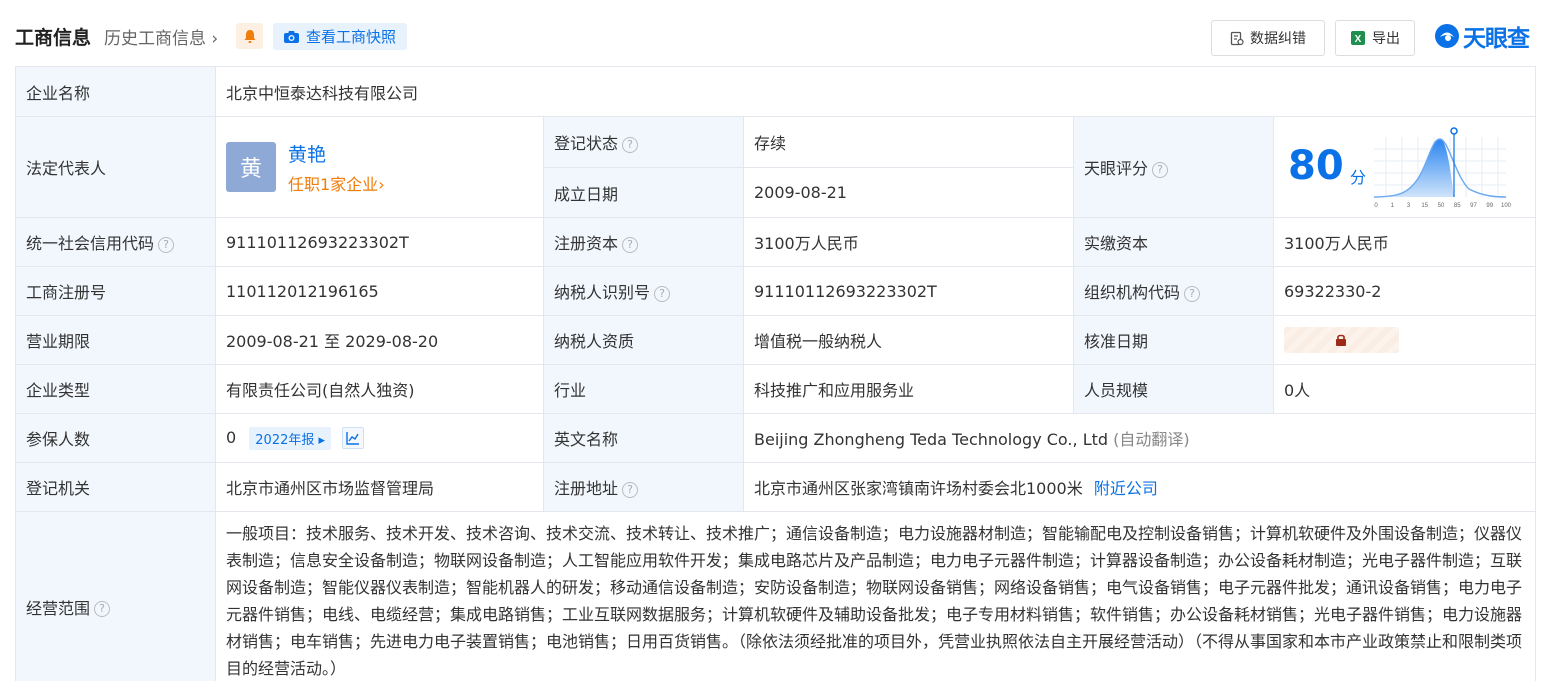 The image size is (1550, 681). I want to click on score-distribution-chart: 0 1 3 15 50 85 97 99 100, so click(1443, 168).